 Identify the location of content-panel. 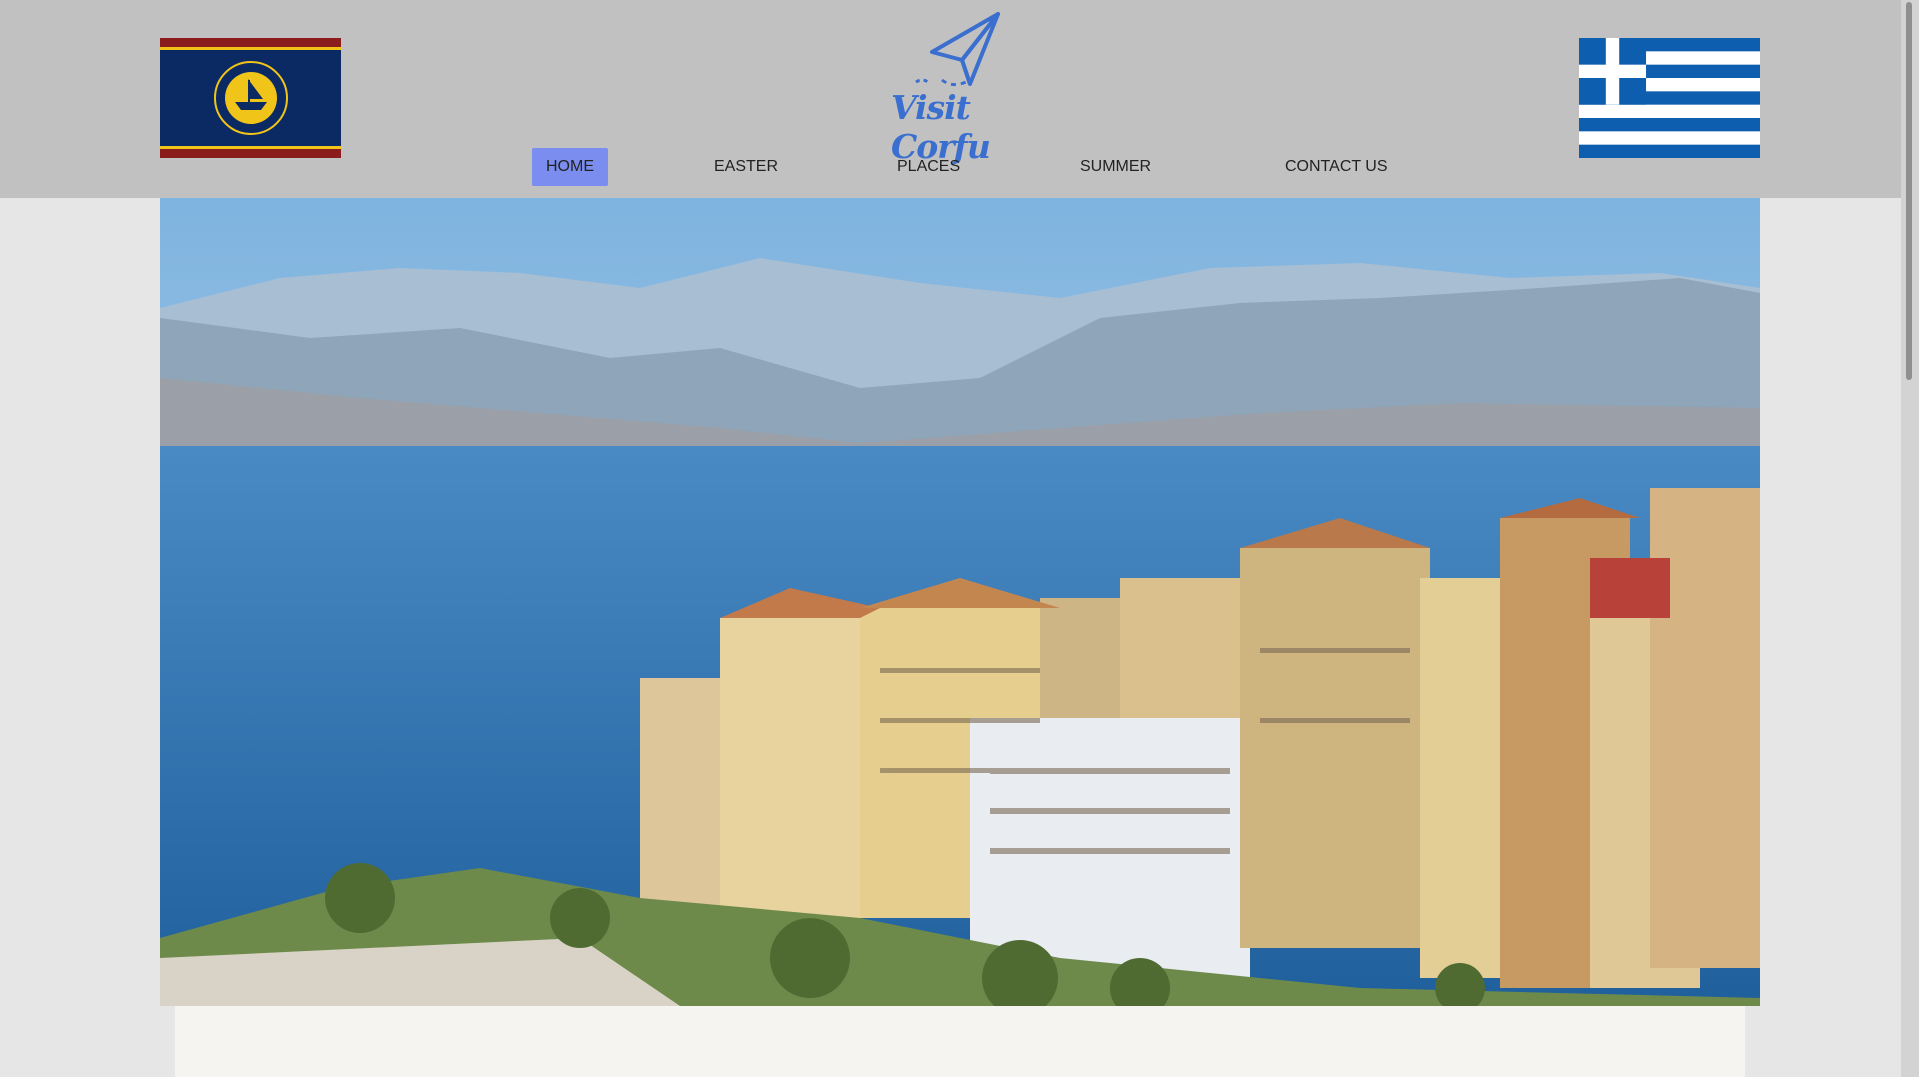
(960, 1041).